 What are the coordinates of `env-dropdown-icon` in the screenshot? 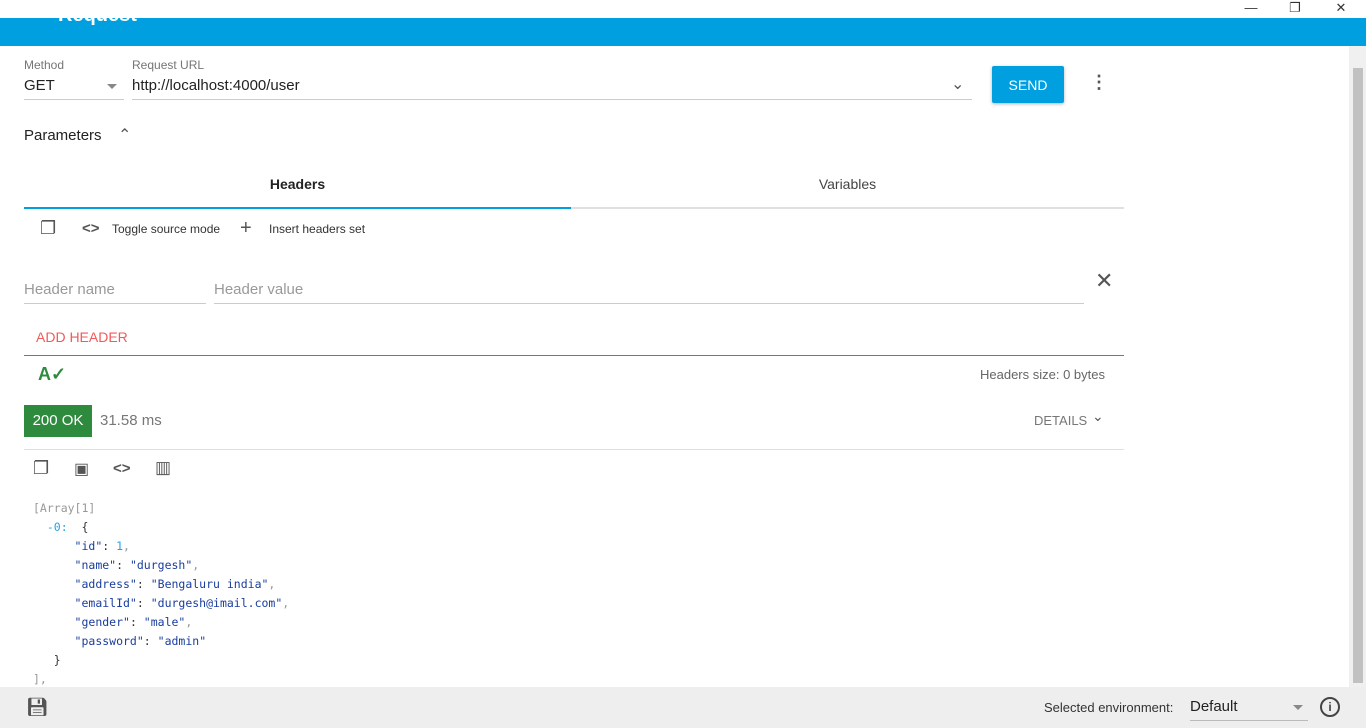 It's located at (1298, 710).